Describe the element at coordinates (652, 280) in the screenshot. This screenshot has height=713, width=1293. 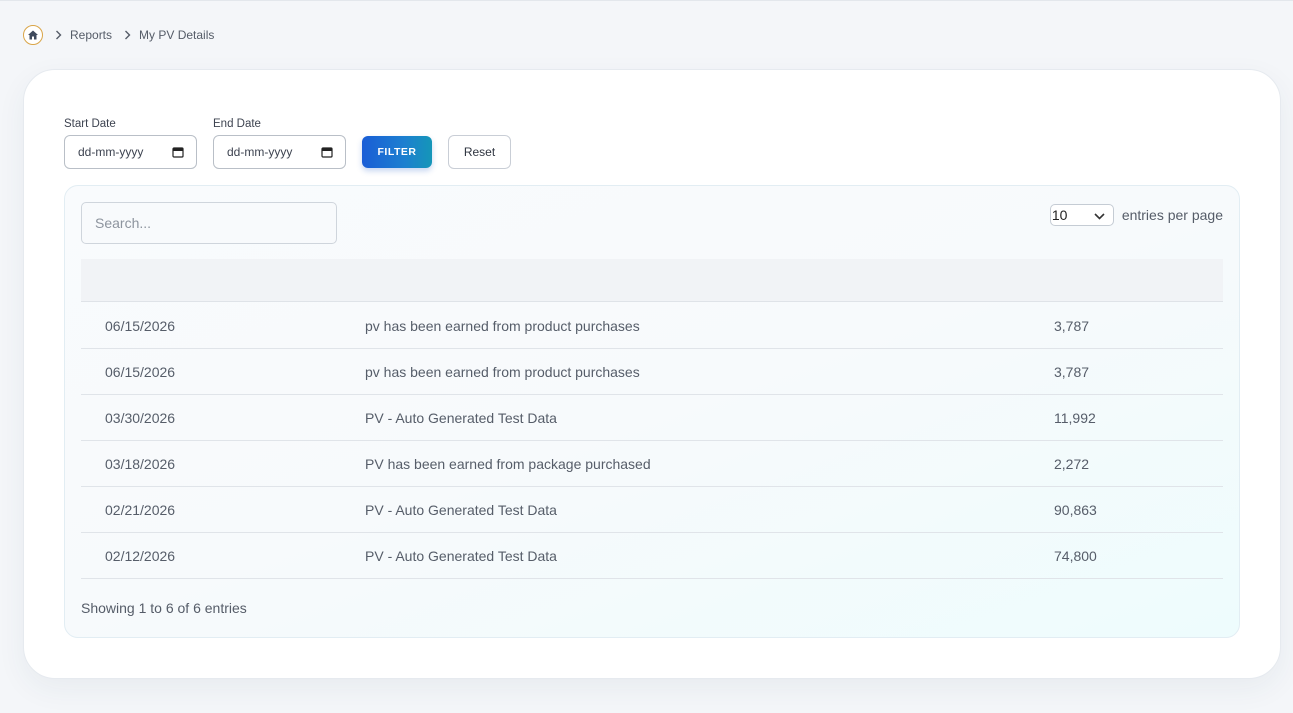
I see `table-header` at that location.